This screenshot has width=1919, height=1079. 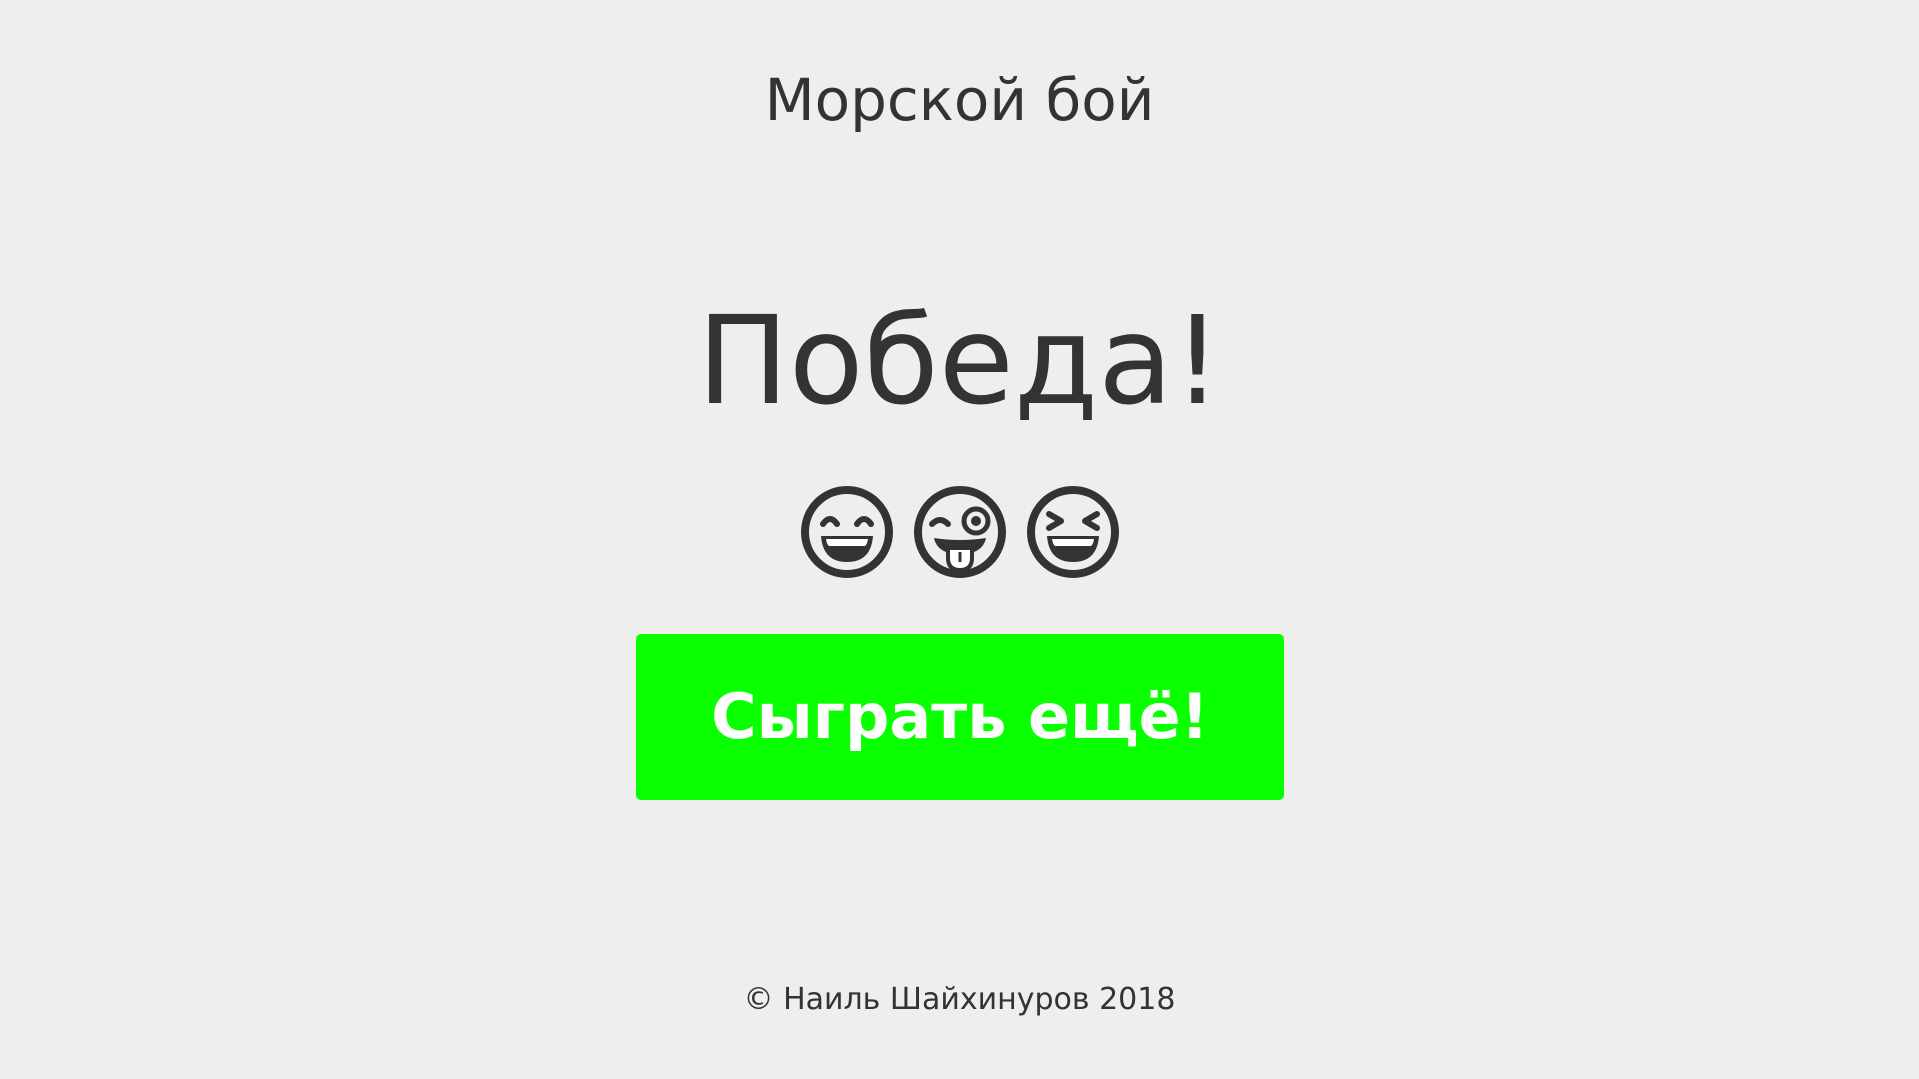 I want to click on emoji-row, so click(x=959, y=532).